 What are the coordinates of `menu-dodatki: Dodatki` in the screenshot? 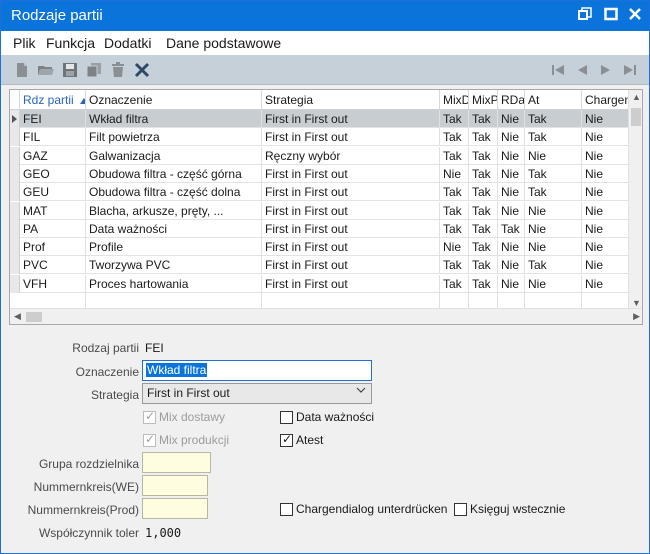 It's located at (127, 43).